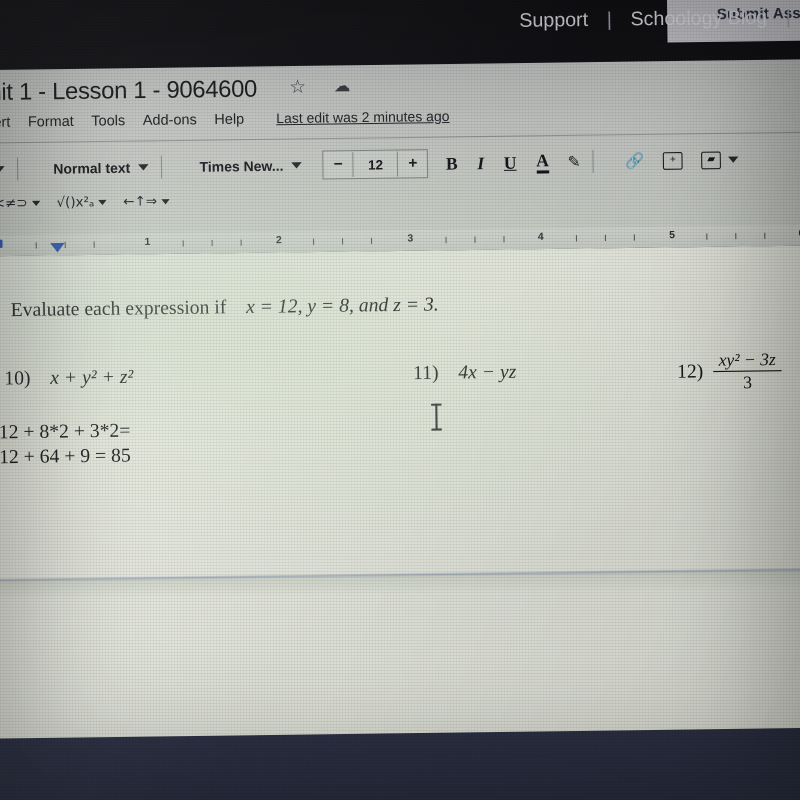  Describe the element at coordinates (57, 247) in the screenshot. I see `first-line-indent-marker` at that location.